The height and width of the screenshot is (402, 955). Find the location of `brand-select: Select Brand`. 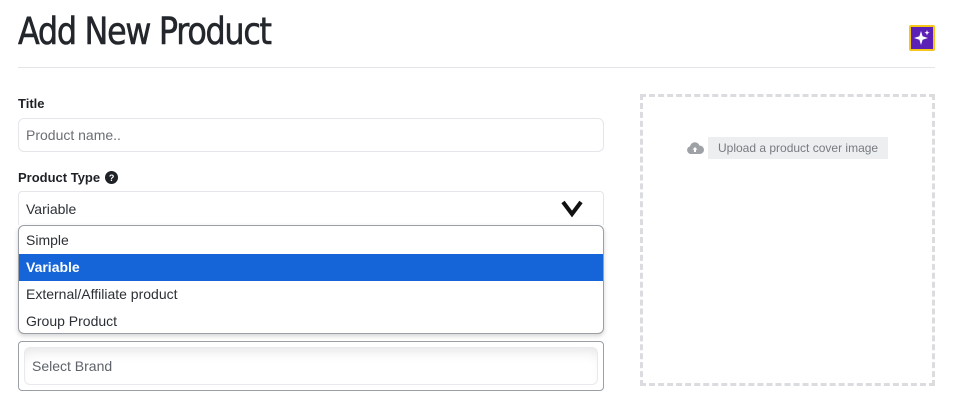

brand-select: Select Brand is located at coordinates (311, 366).